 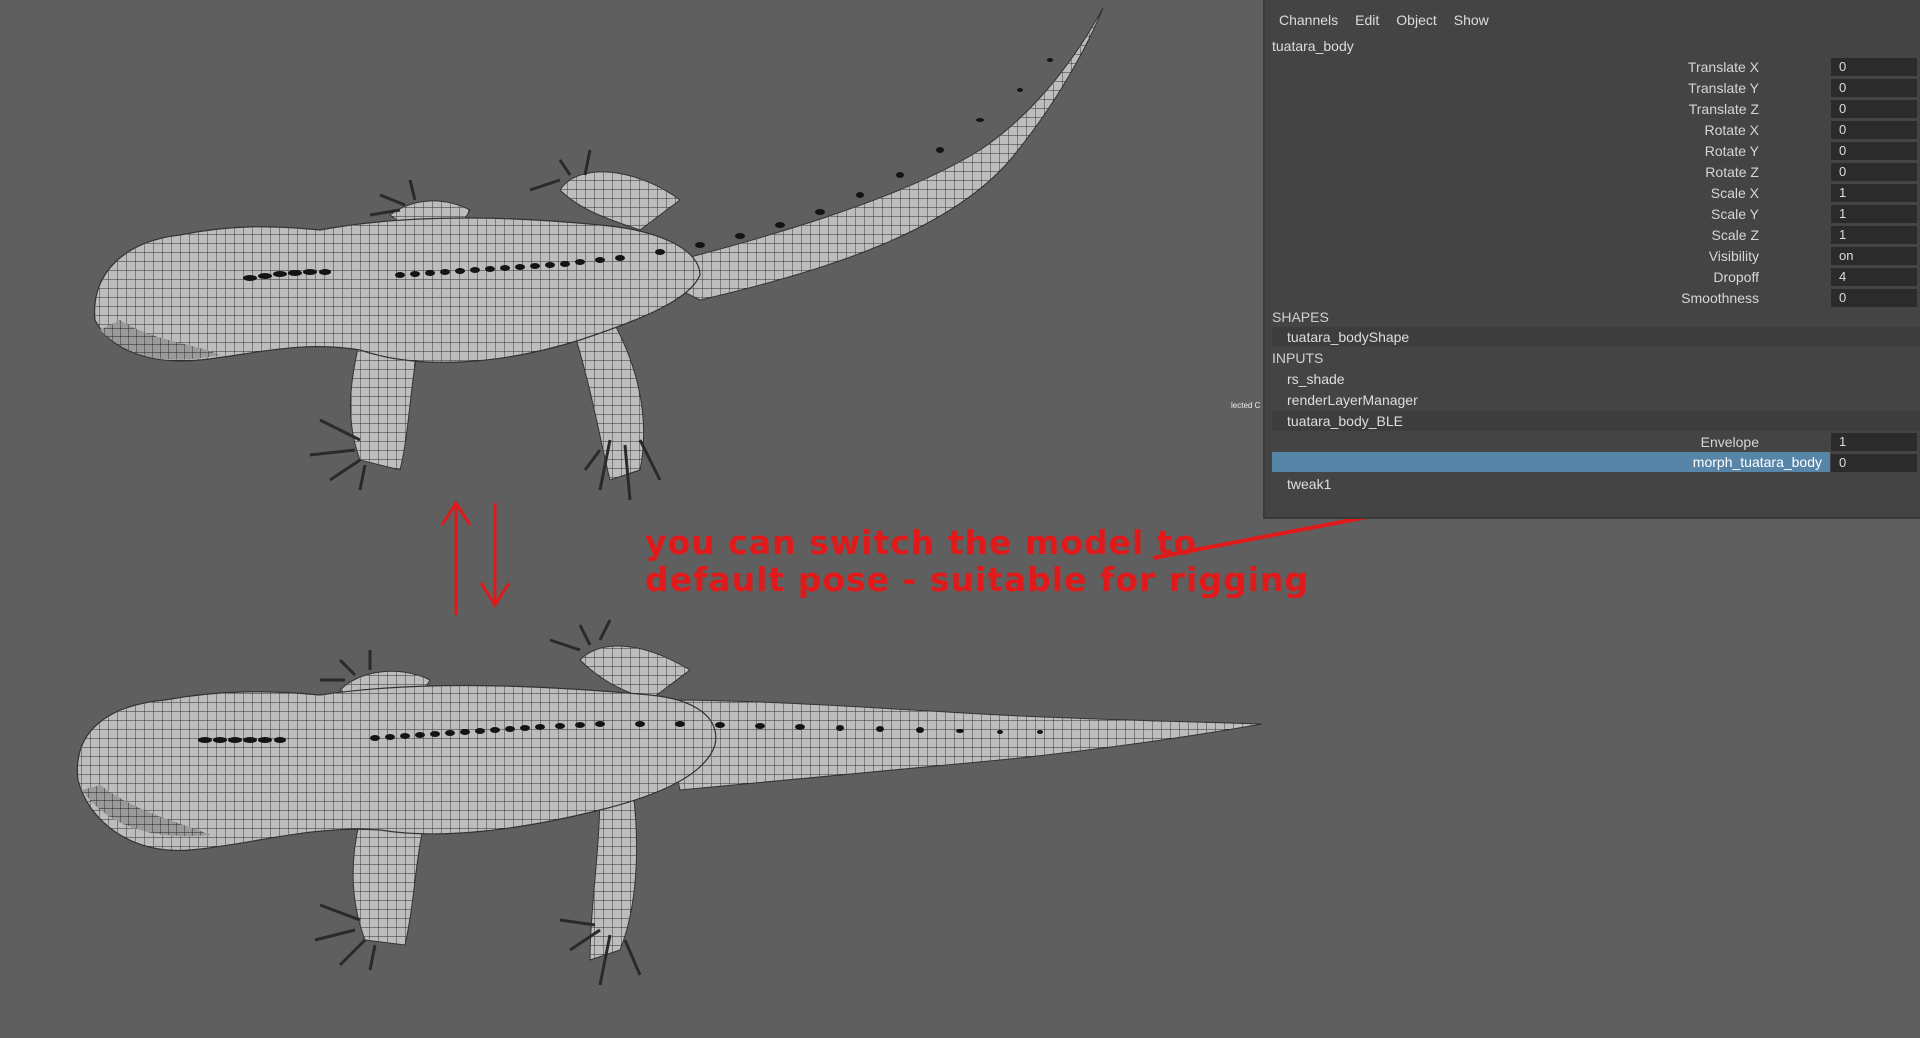 What do you see at coordinates (1367, 20) in the screenshot?
I see `menu-edit: Edit` at bounding box center [1367, 20].